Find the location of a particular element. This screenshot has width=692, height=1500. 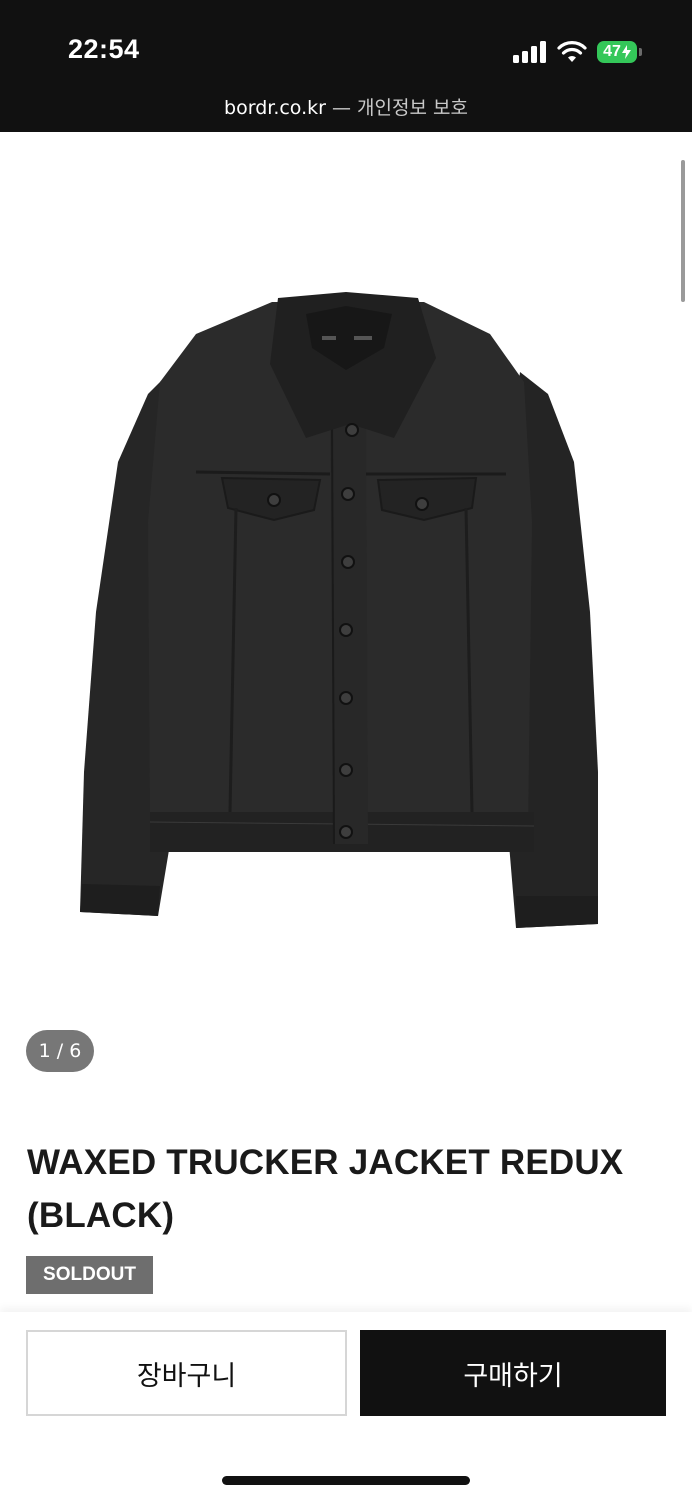

buy-now-button: 구매하기 is located at coordinates (513, 1373).